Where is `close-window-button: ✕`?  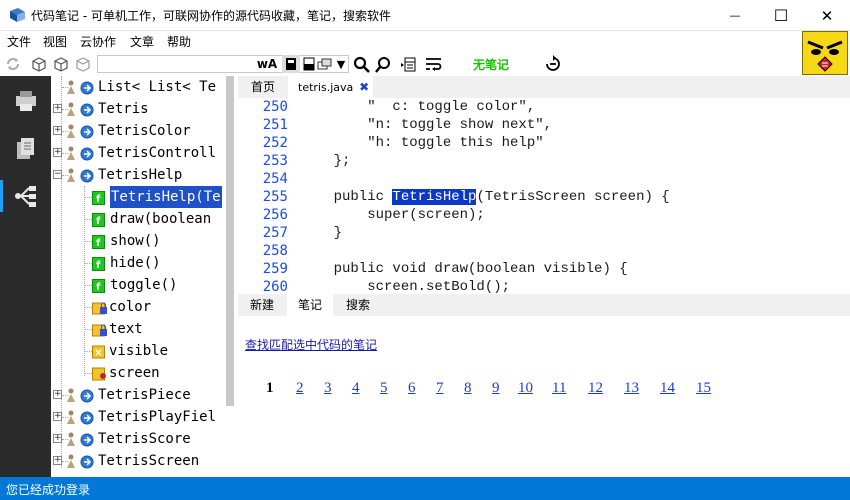
close-window-button: ✕ is located at coordinates (827, 15).